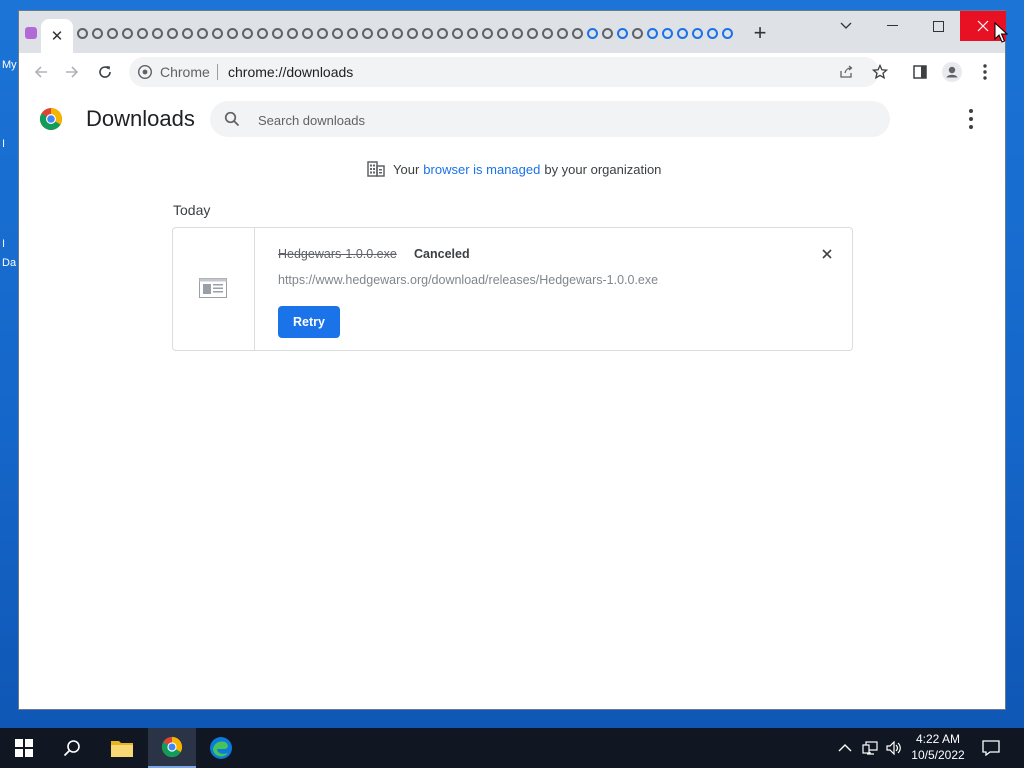 Image resolution: width=1024 pixels, height=768 pixels. I want to click on share-icon, so click(846, 72).